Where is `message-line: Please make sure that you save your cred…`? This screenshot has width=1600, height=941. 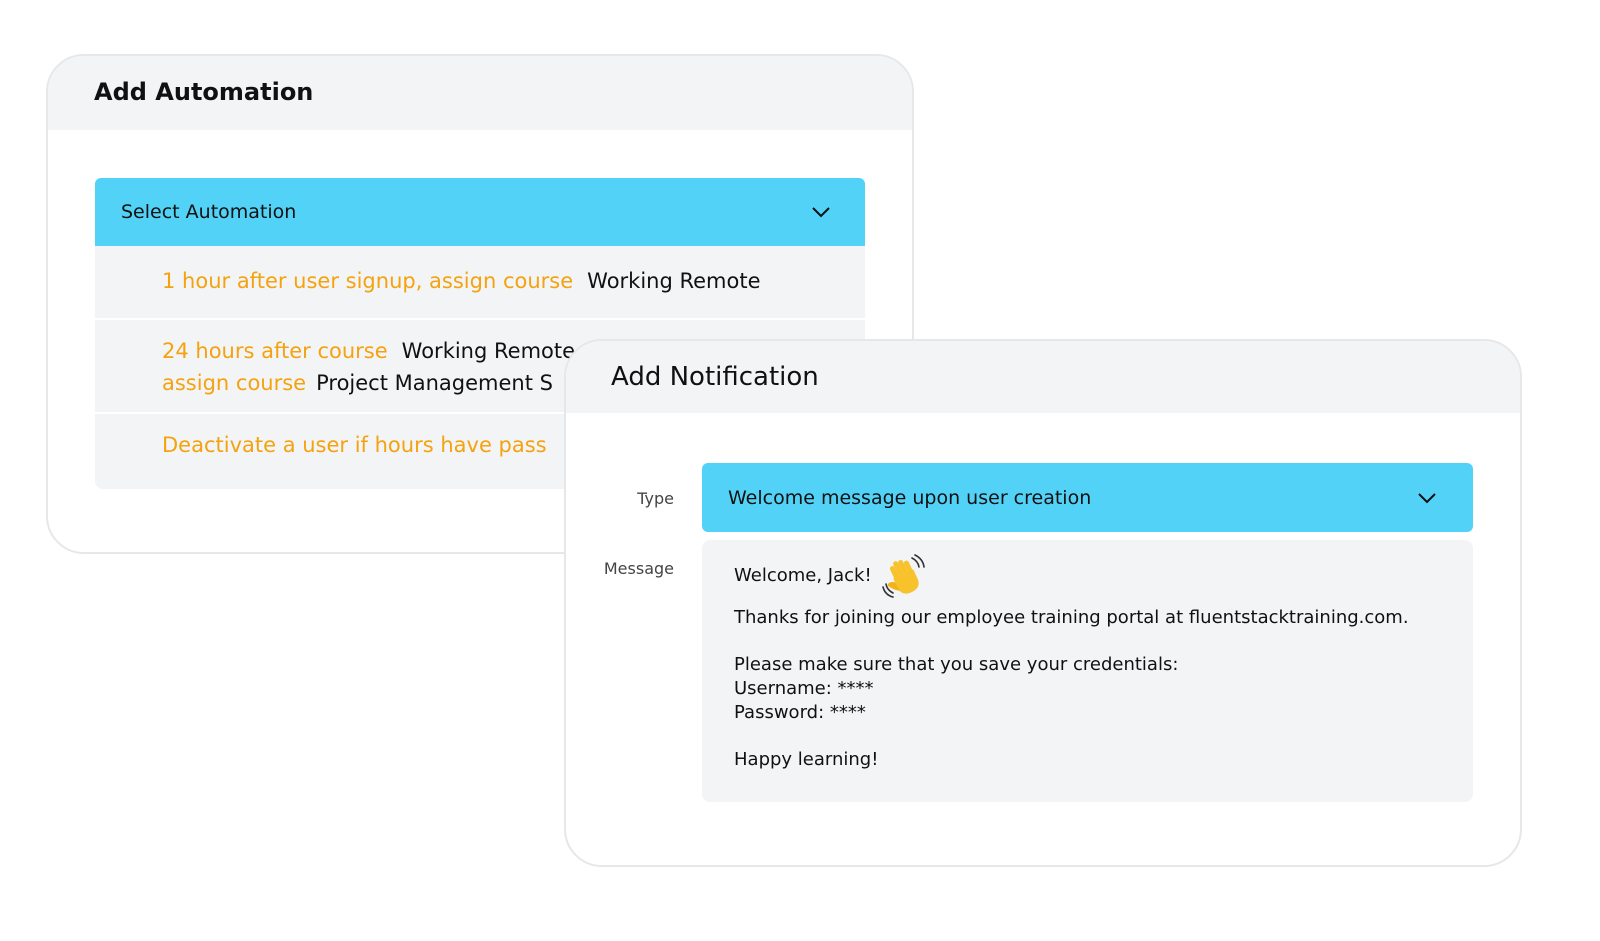 message-line: Please make sure that you save your cred… is located at coordinates (956, 664).